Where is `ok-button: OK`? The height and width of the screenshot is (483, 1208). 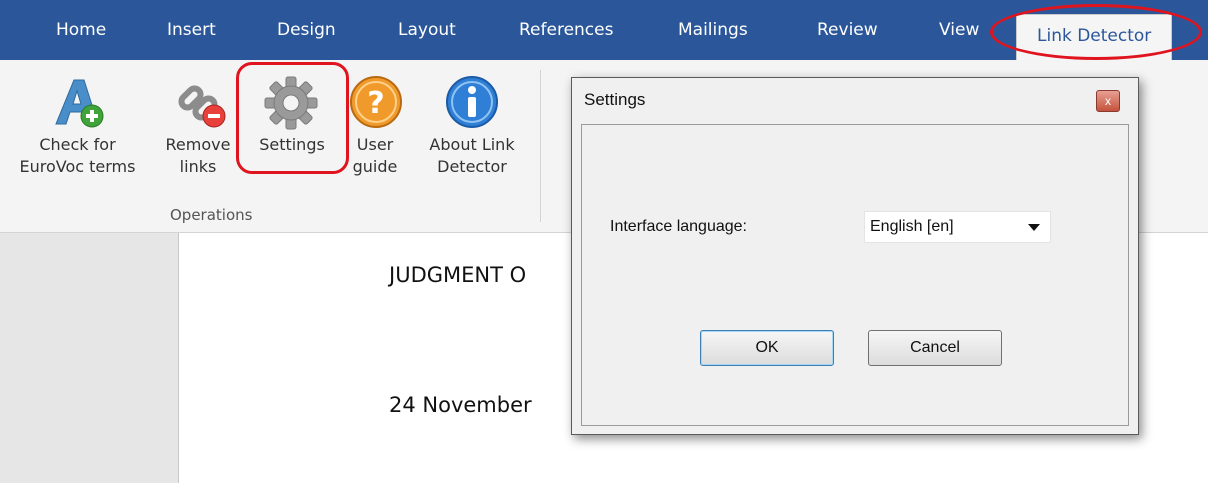 ok-button: OK is located at coordinates (767, 348).